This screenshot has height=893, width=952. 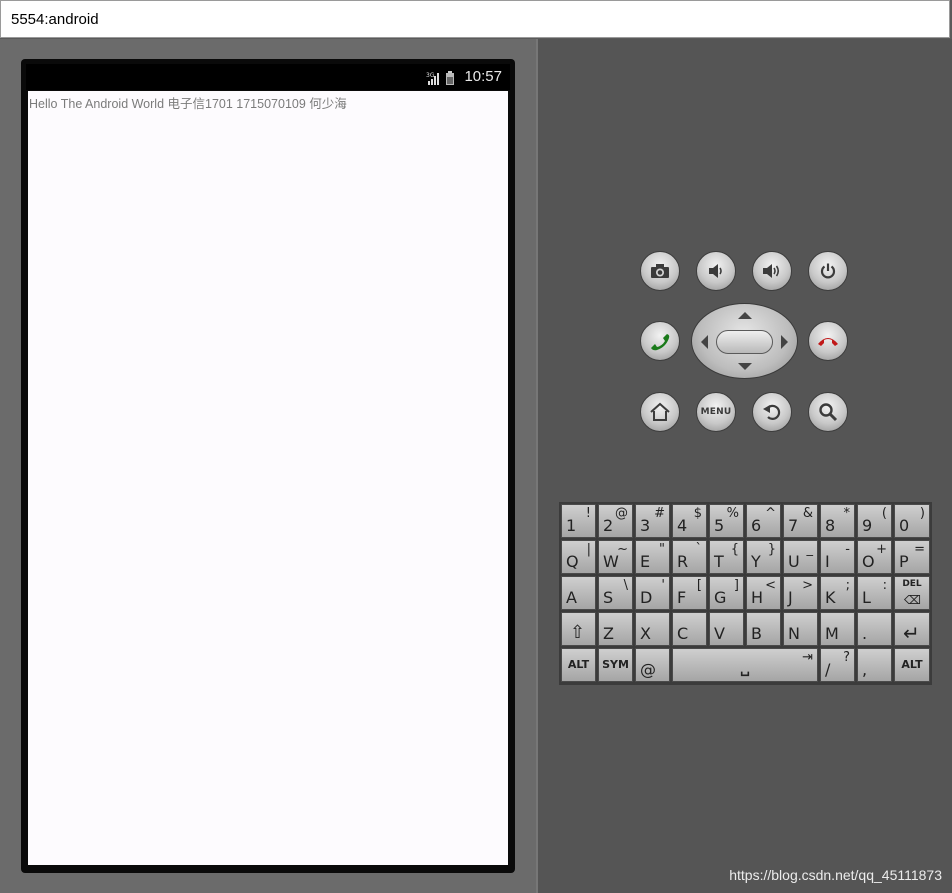 I want to click on power-button, so click(x=828, y=271).